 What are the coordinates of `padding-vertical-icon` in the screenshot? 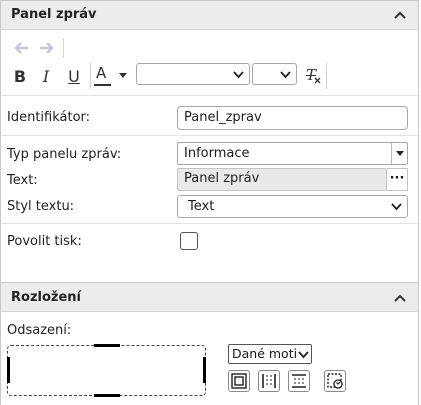 It's located at (299, 381).